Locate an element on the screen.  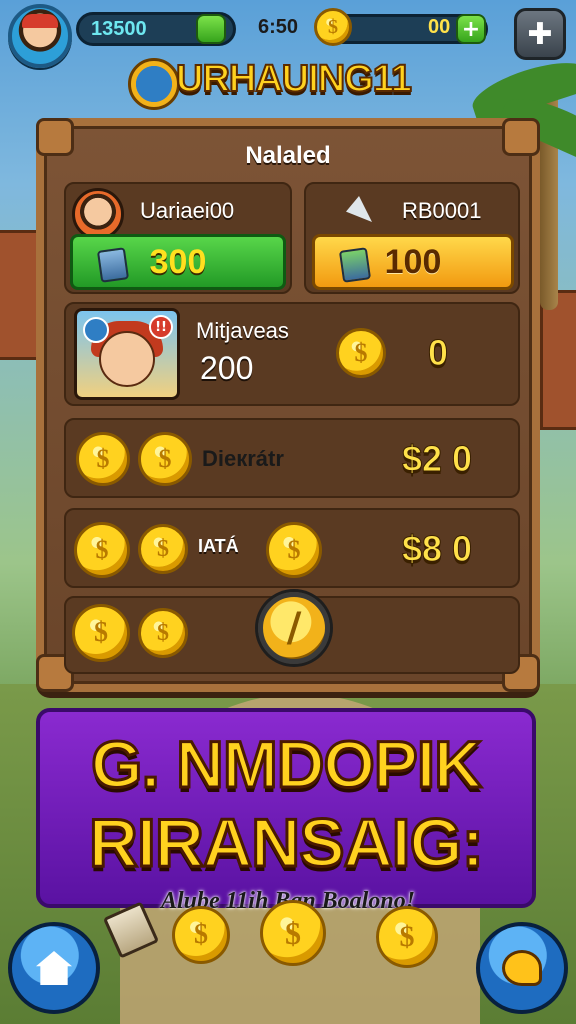
puzzle-icon: ✚ is located at coordinates (540, 34).